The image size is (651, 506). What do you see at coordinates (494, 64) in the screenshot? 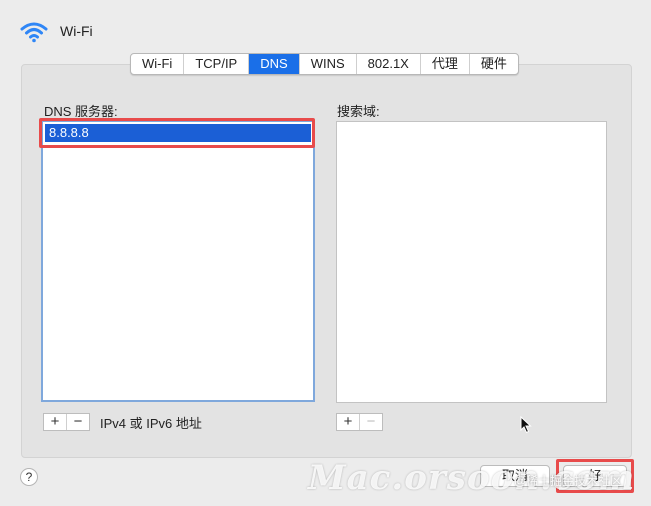
I see `tab-hardware: 硬件` at bounding box center [494, 64].